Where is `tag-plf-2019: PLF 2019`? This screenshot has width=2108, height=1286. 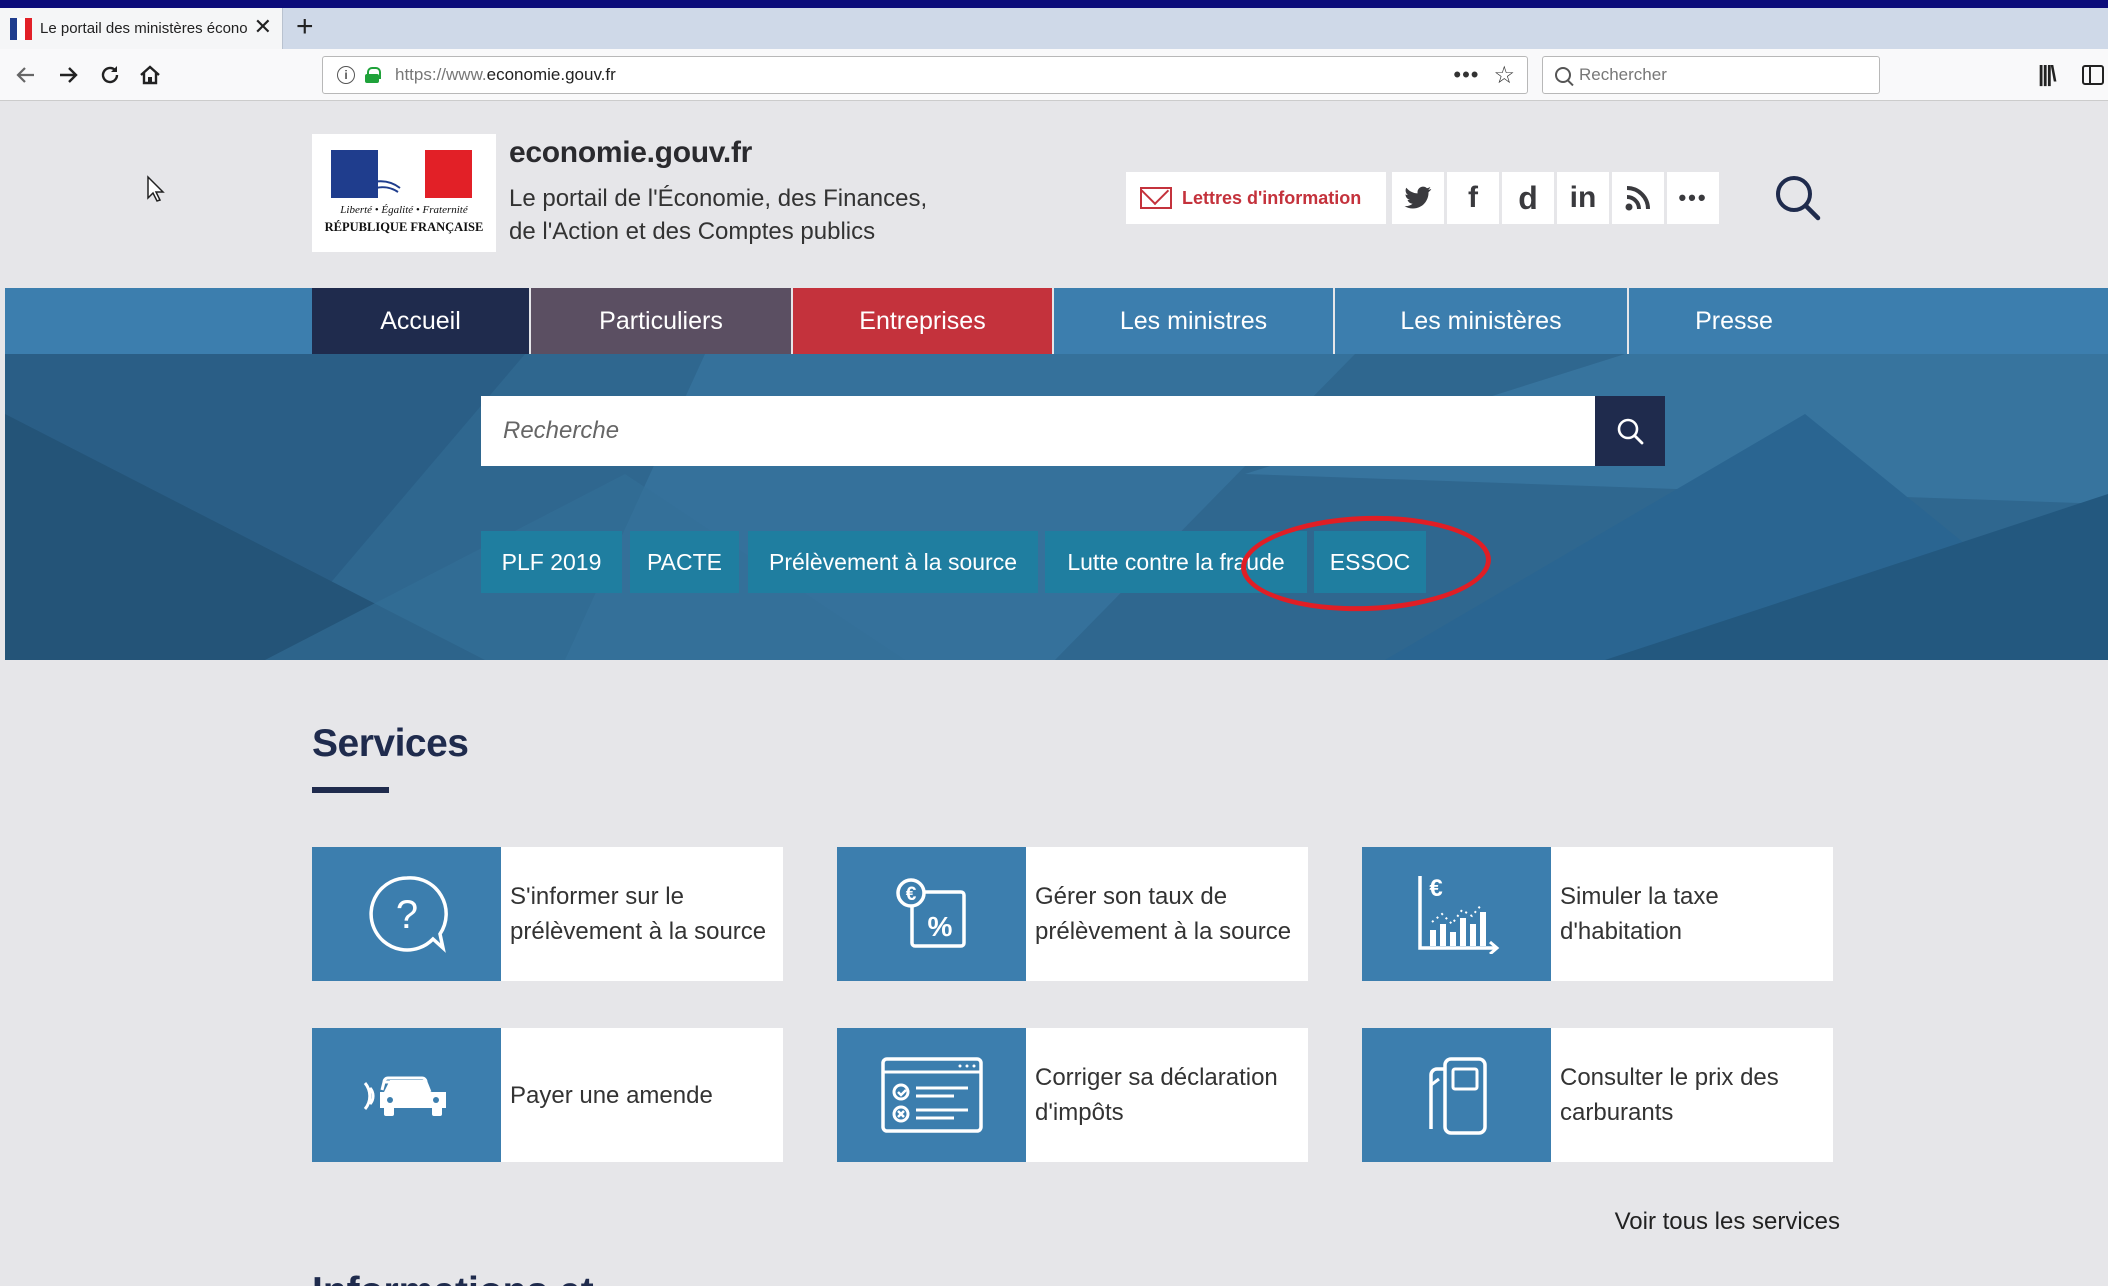 tag-plf-2019: PLF 2019 is located at coordinates (551, 562).